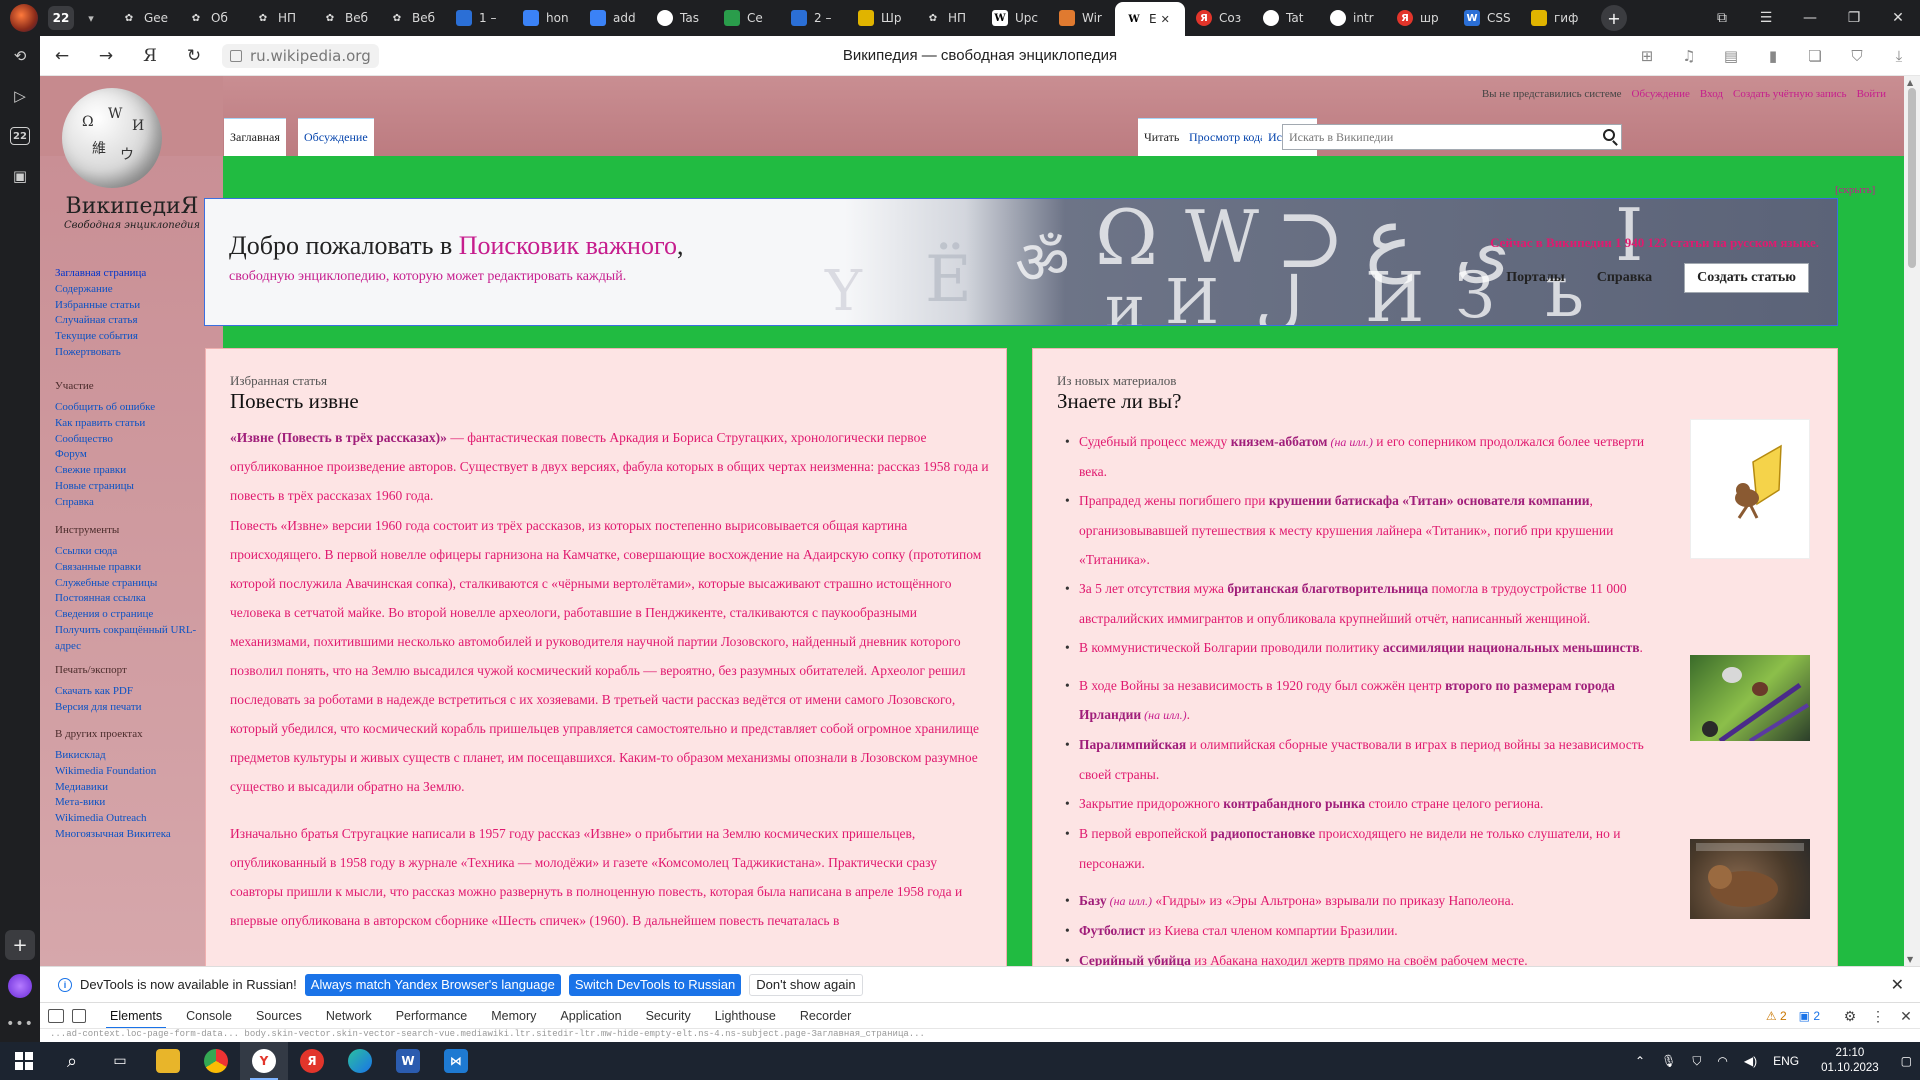  Describe the element at coordinates (880, 18) in the screenshot. I see `browser-tab: Шр` at that location.